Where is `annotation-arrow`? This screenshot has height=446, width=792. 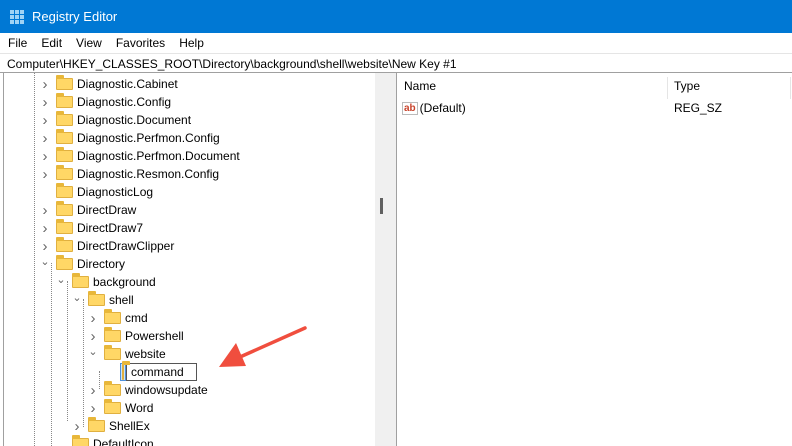
annotation-arrow is located at coordinates (263, 346).